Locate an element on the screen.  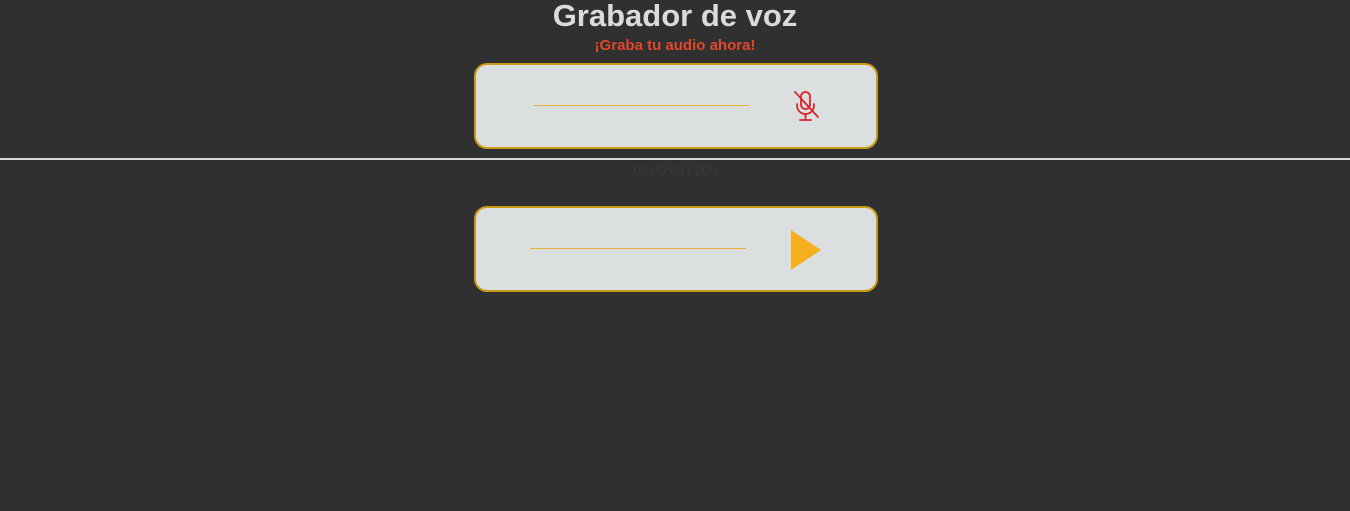
page-subtitle: ¡Graba tu audio ahora! is located at coordinates (675, 45).